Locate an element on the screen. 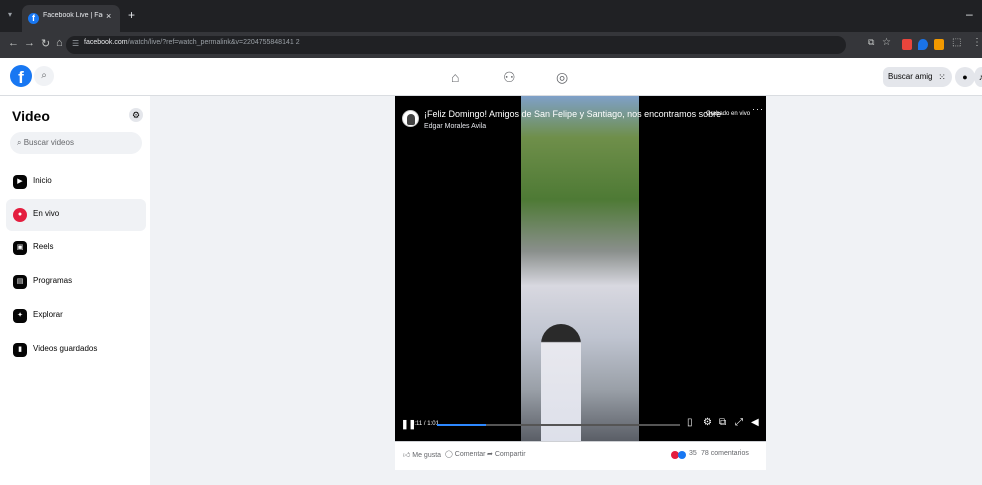  like-button: 👍︎ Me gusta is located at coordinates (422, 454).